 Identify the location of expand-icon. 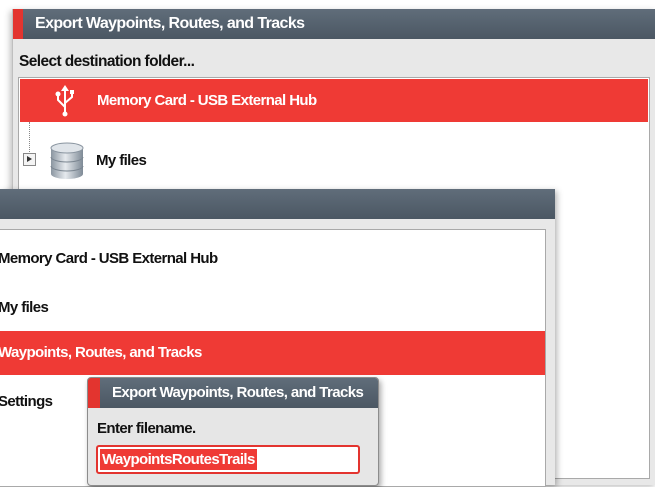
(29, 159).